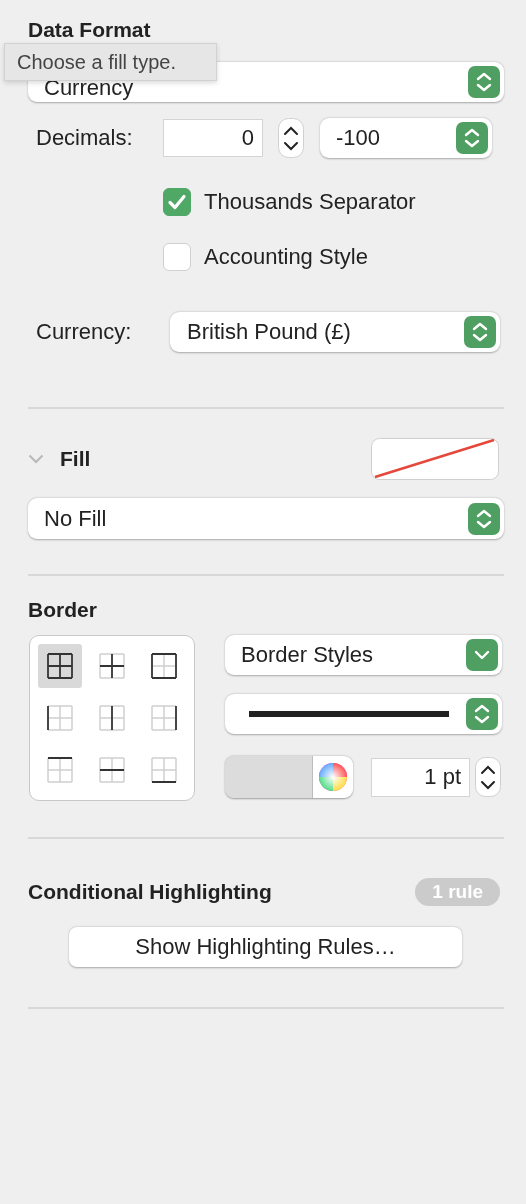 Image resolution: width=526 pixels, height=1204 pixels. I want to click on decimals-field: 0, so click(213, 138).